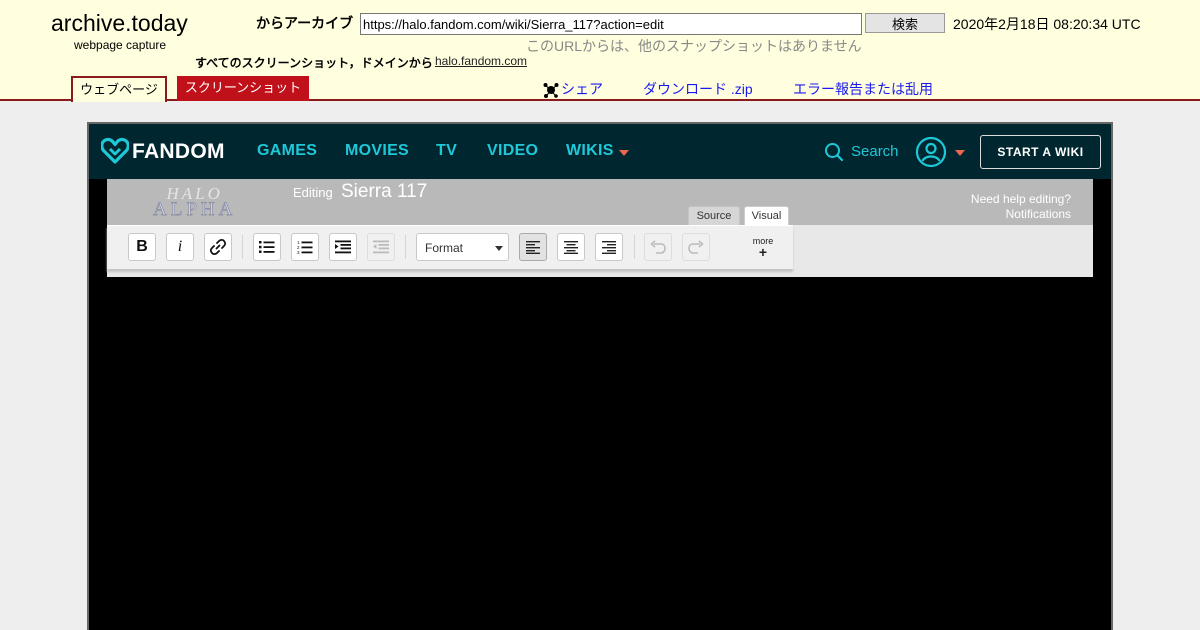 Image resolution: width=1200 pixels, height=630 pixels. I want to click on search-icon, so click(834, 152).